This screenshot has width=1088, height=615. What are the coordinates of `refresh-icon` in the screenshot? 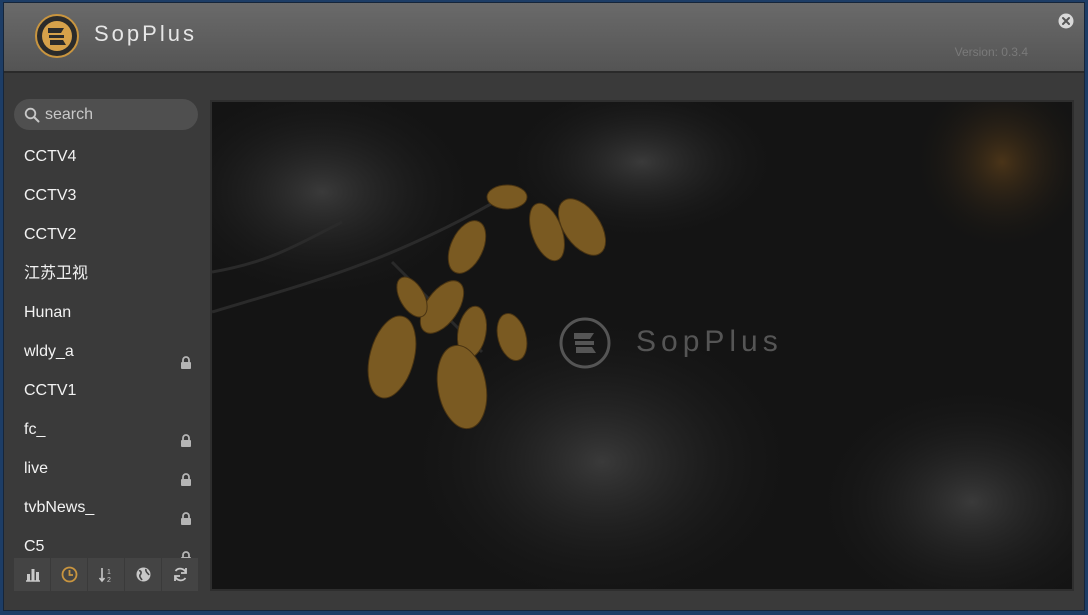 It's located at (180, 574).